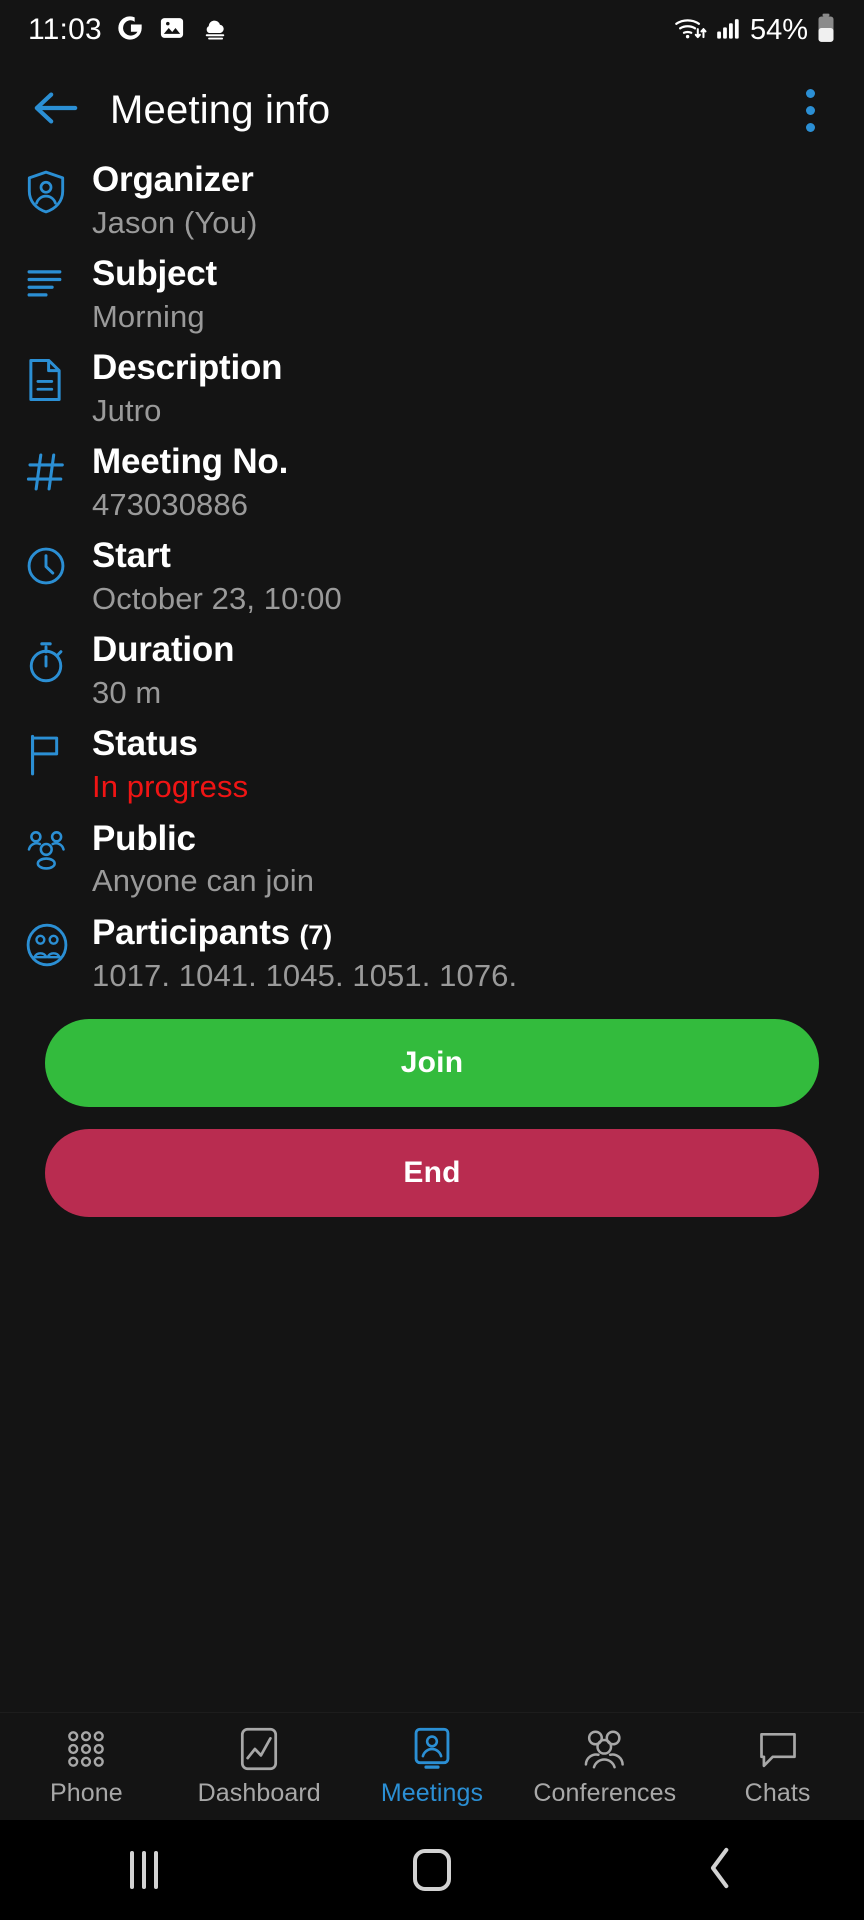 The width and height of the screenshot is (864, 1920). I want to click on info-label: Subject, so click(155, 274).